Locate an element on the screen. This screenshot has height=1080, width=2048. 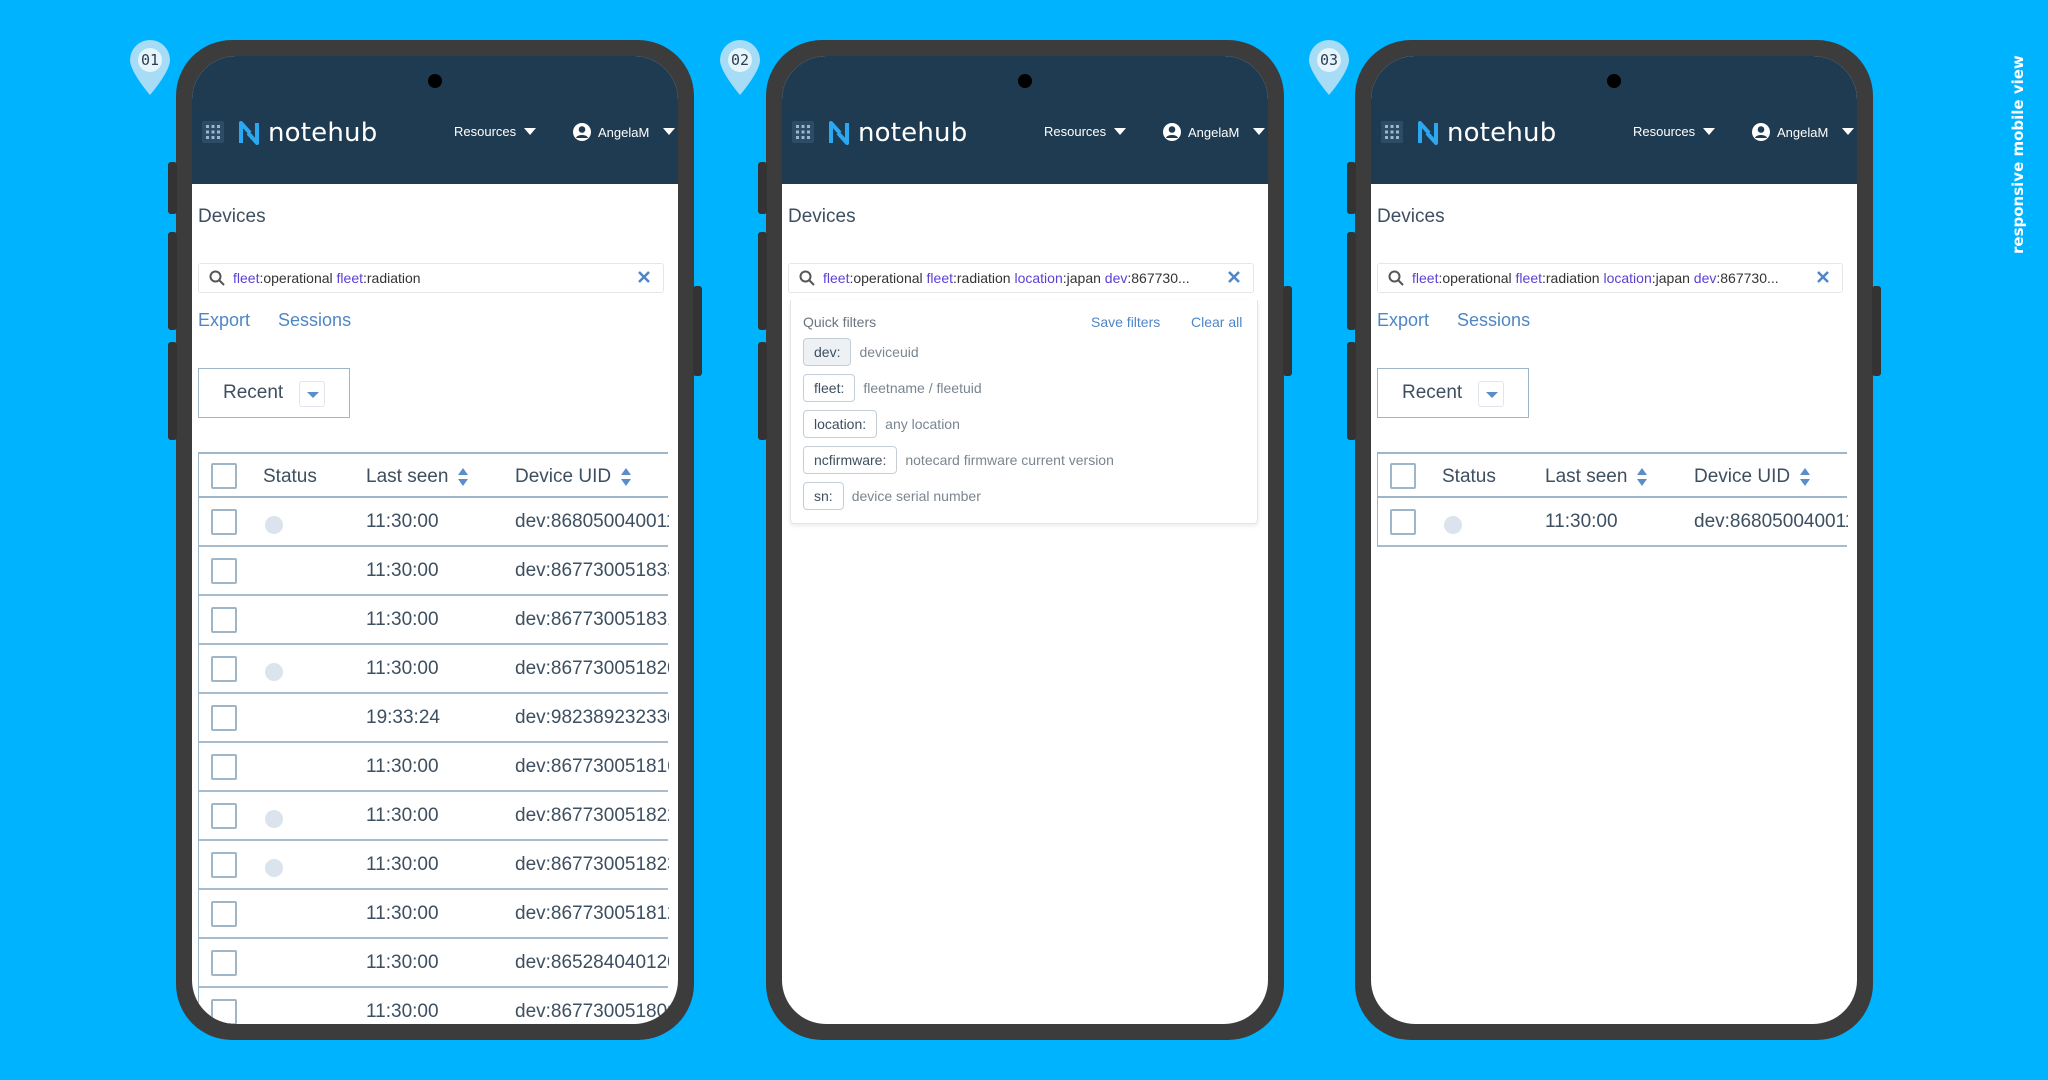
quick-filter-item: location: any location is located at coordinates (881, 424).